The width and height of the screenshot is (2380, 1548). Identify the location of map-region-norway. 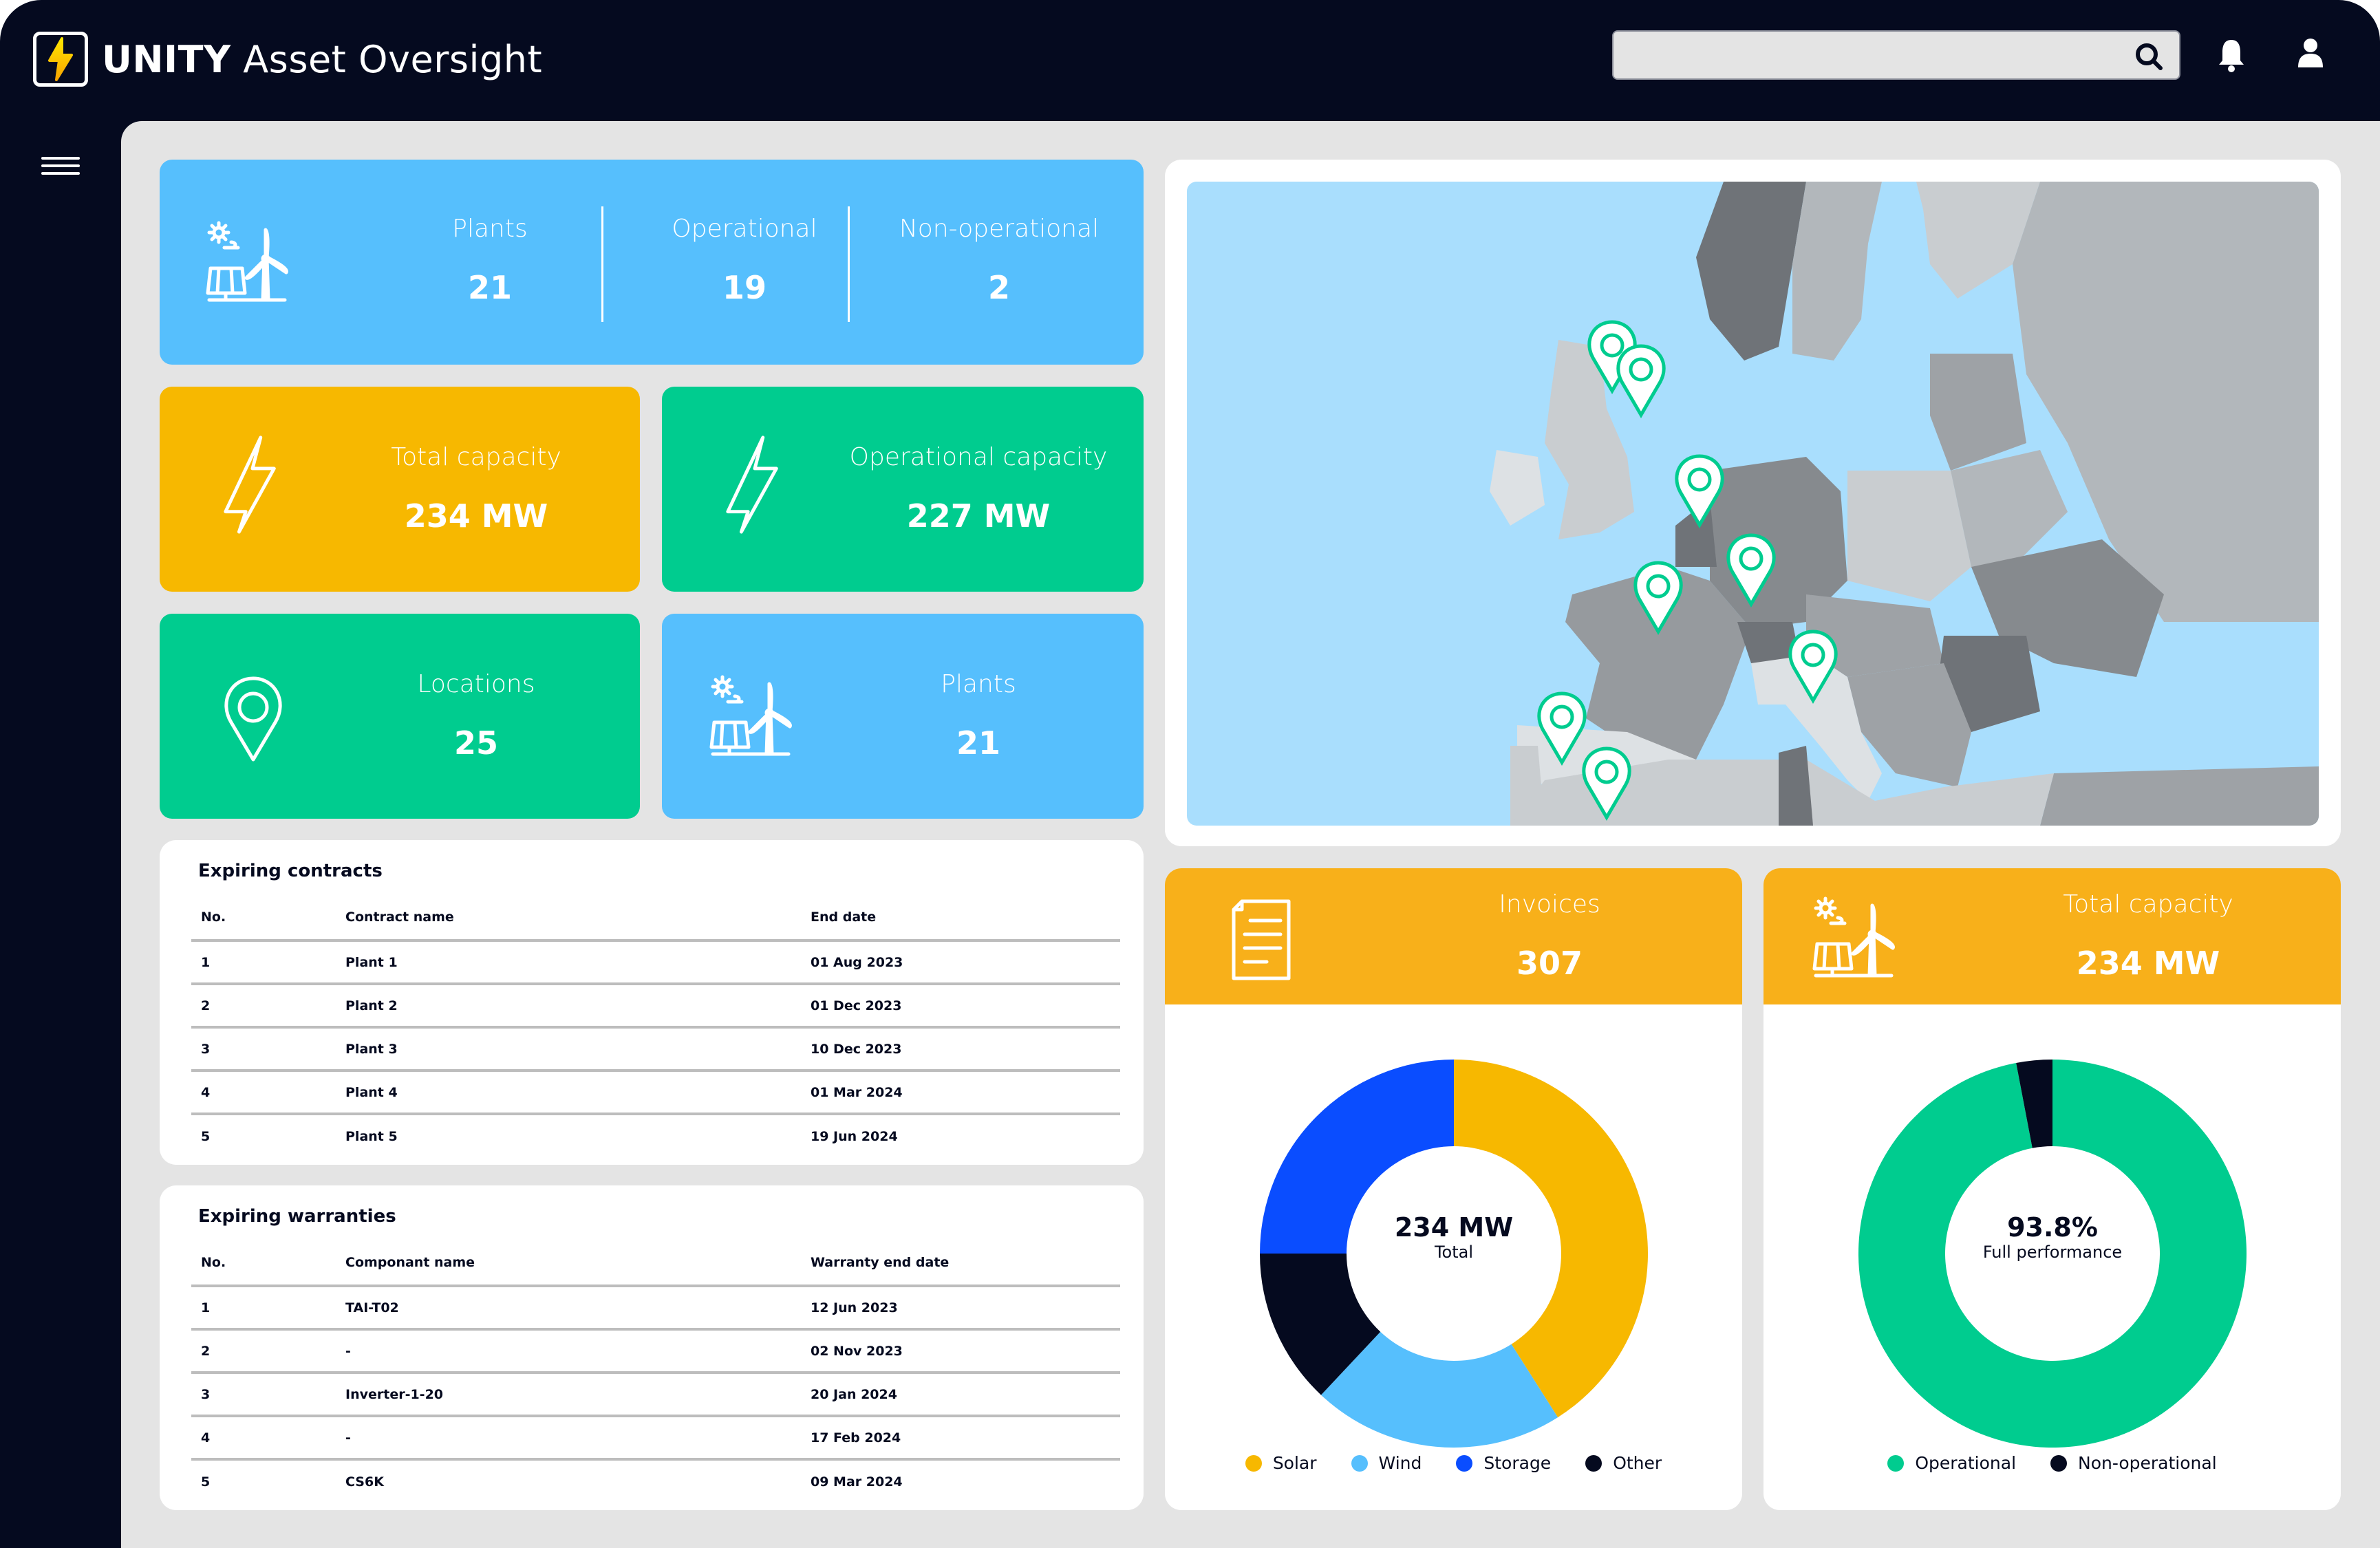
(1751, 271).